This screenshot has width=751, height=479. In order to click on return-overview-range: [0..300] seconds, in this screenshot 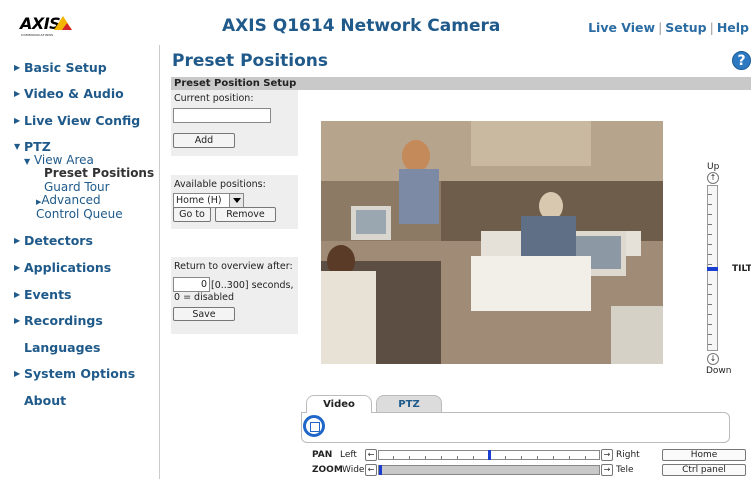, I will do `click(252, 285)`.